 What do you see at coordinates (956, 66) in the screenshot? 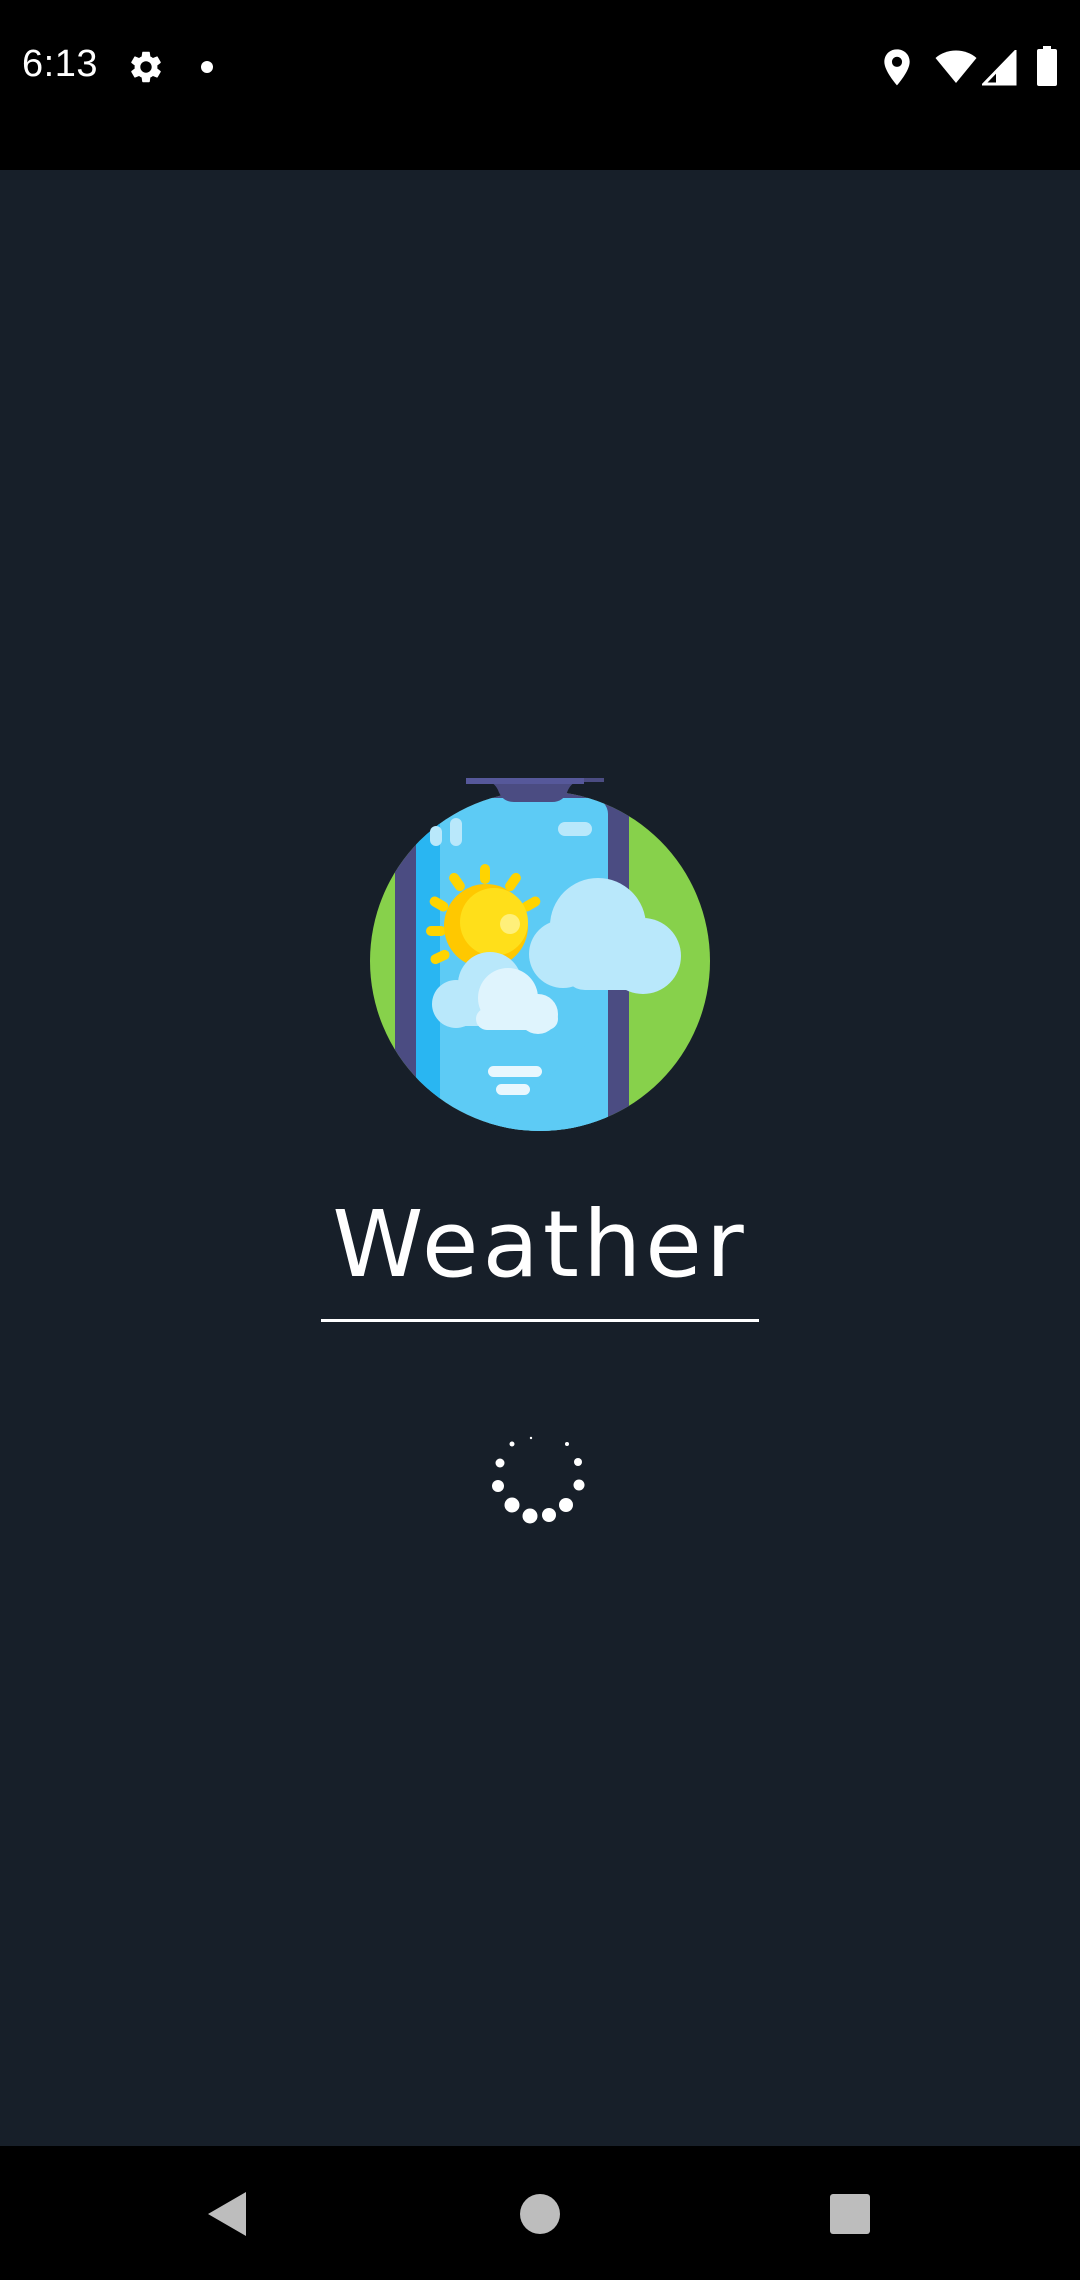
I see `wifi-icon` at bounding box center [956, 66].